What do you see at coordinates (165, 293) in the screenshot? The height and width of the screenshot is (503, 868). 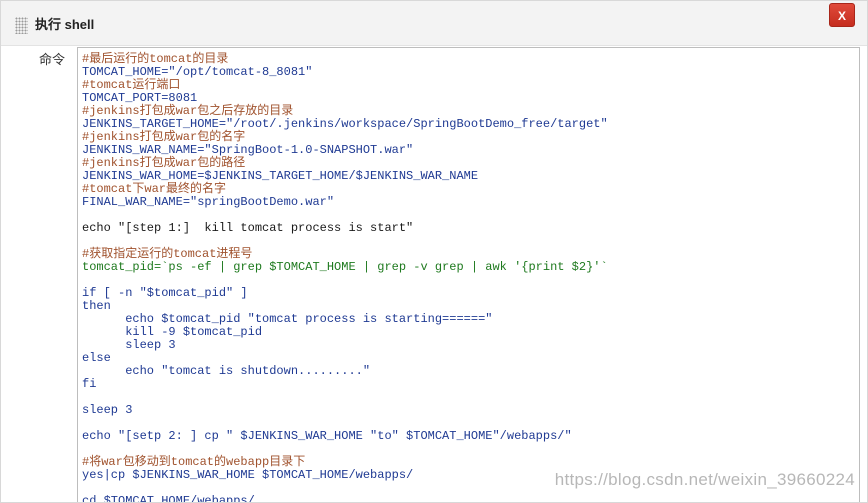 I see `code-line: if [ -n "$tomcat_pid" ]` at bounding box center [165, 293].